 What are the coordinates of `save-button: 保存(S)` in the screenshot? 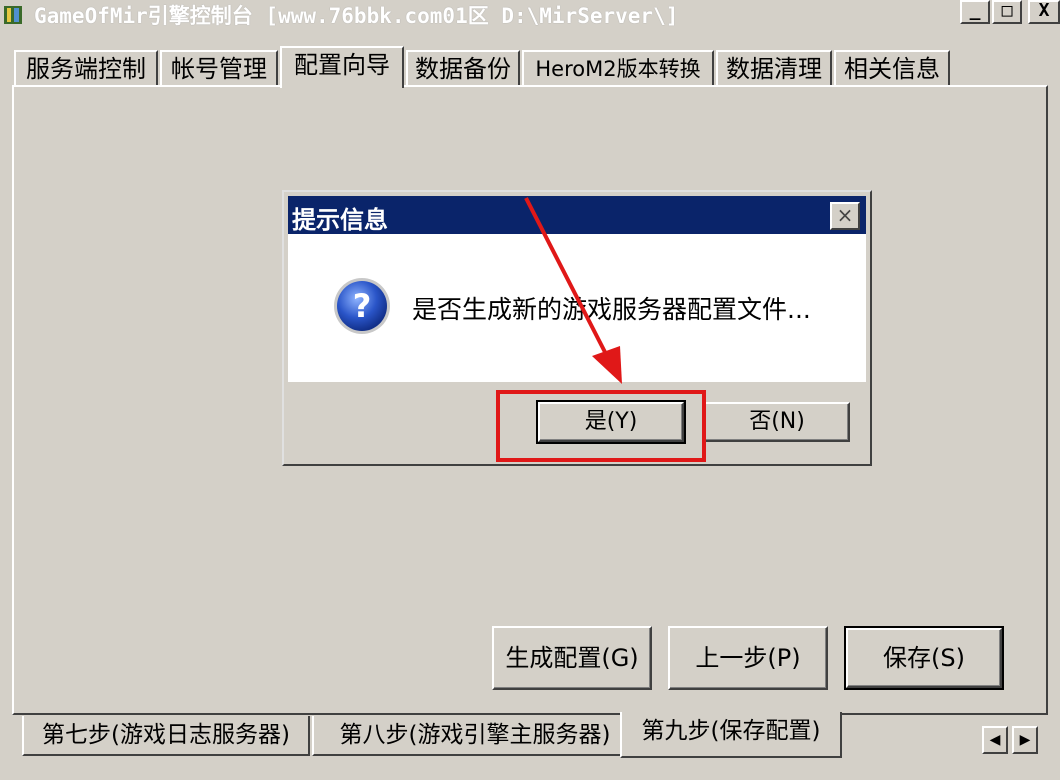 It's located at (924, 658).